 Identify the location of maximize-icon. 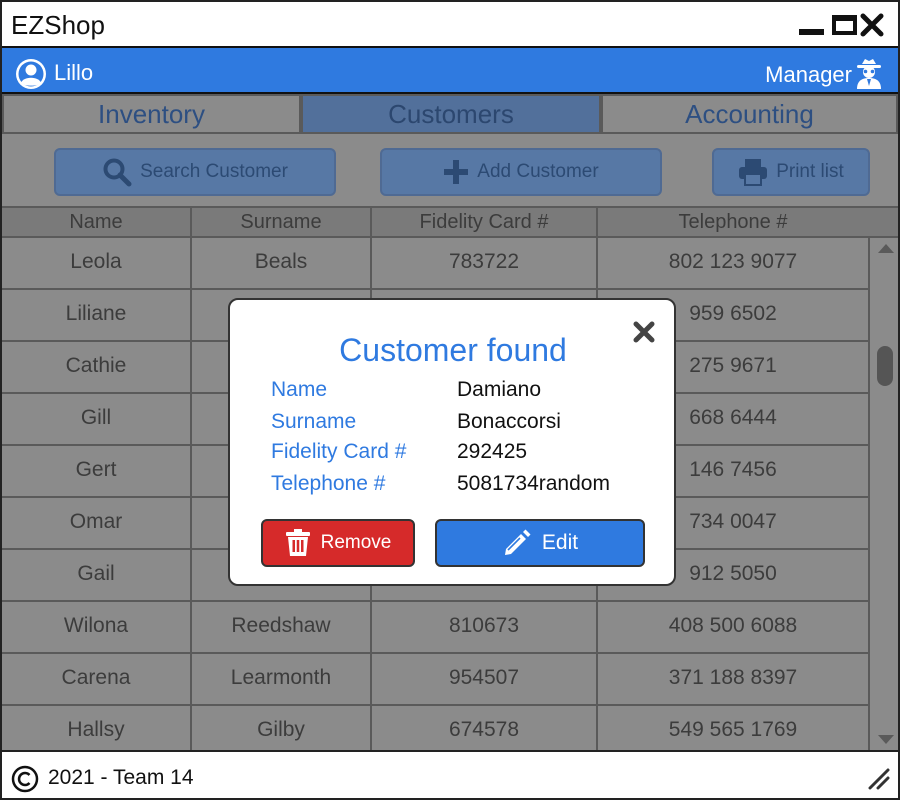
(844, 25).